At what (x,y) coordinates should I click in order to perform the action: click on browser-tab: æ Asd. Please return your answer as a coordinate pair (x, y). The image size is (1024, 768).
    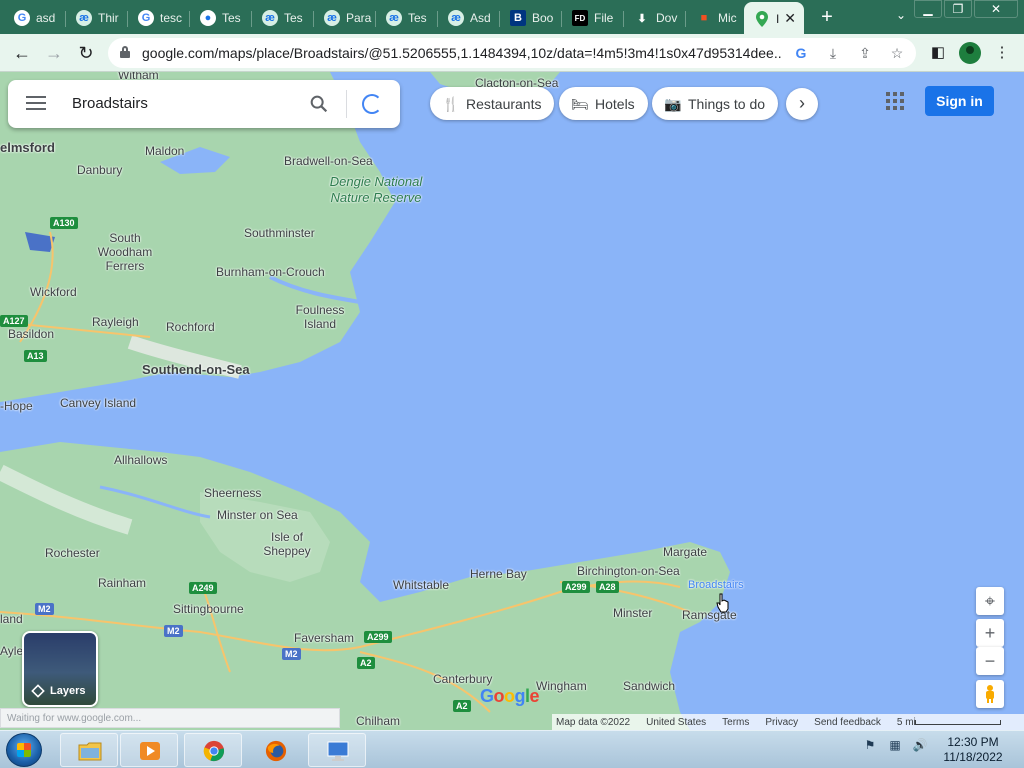
    Looking at the image, I should click on (469, 18).